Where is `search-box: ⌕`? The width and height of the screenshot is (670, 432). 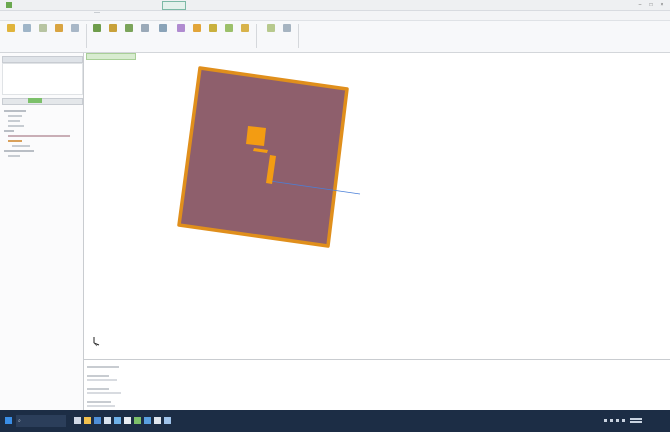
search-box: ⌕ is located at coordinates (41, 421).